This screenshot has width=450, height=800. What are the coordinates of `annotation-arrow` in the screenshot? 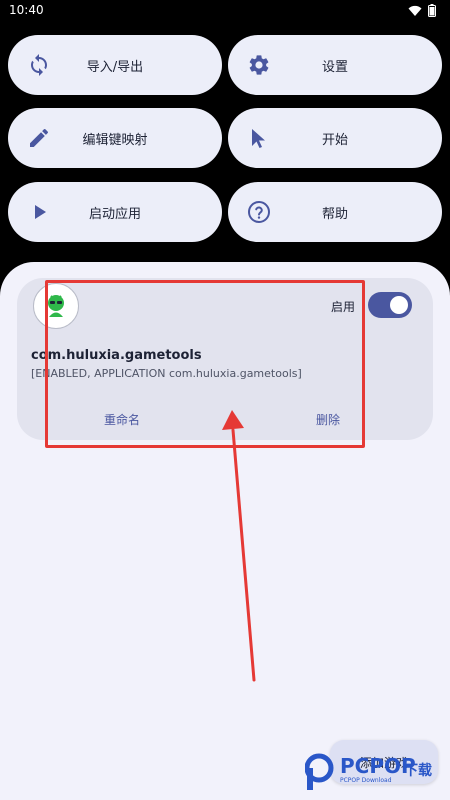 It's located at (239, 546).